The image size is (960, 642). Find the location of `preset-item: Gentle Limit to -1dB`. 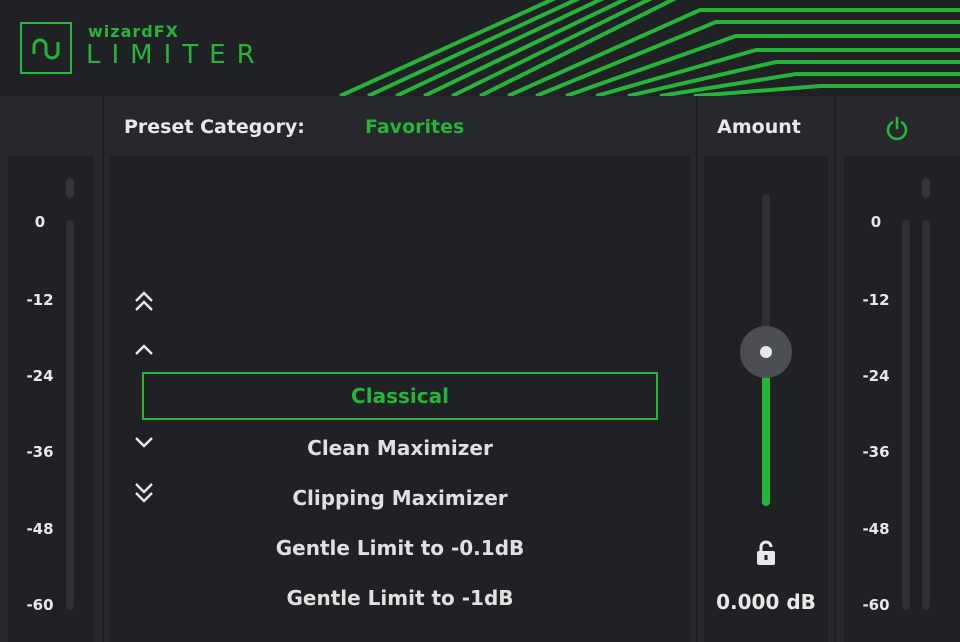

preset-item: Gentle Limit to -1dB is located at coordinates (400, 598).